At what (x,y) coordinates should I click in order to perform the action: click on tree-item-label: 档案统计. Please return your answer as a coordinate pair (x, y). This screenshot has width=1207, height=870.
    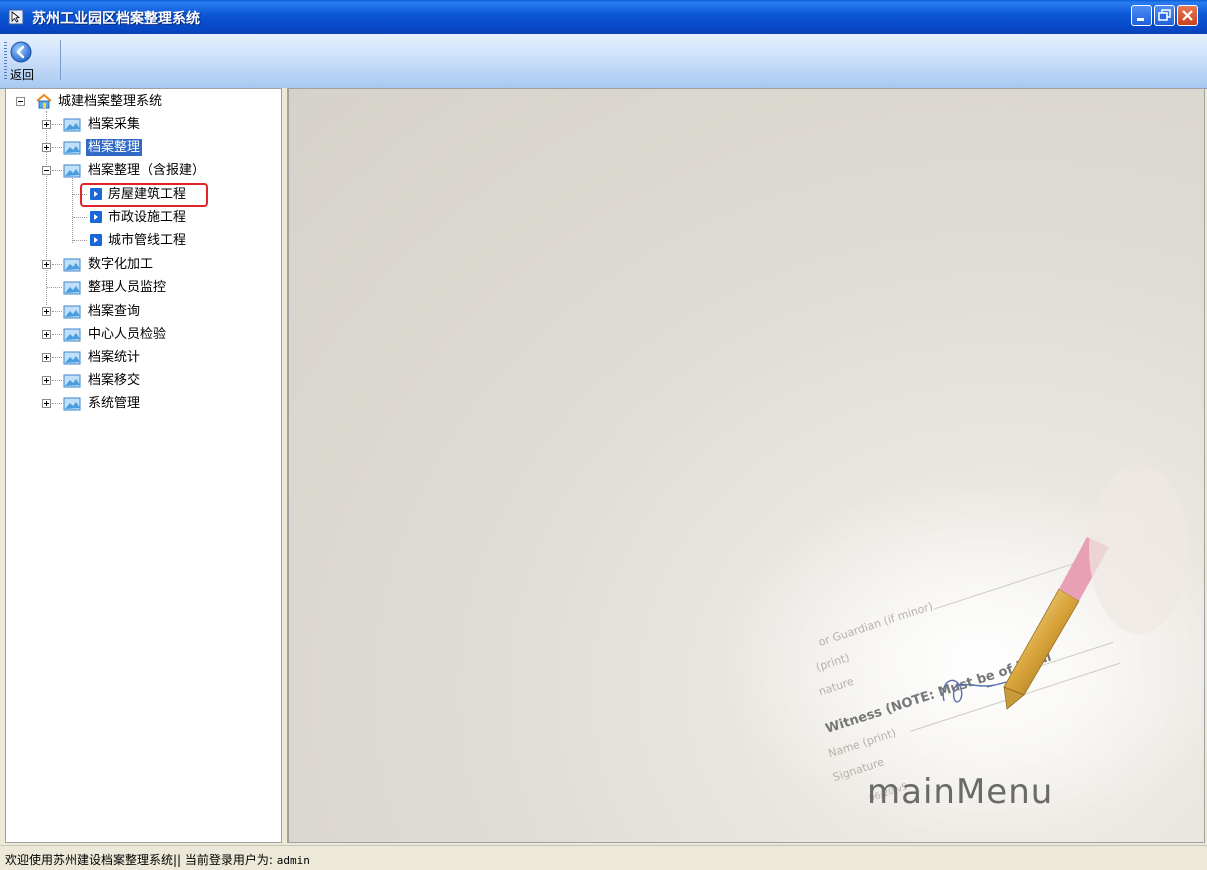
    Looking at the image, I should click on (114, 357).